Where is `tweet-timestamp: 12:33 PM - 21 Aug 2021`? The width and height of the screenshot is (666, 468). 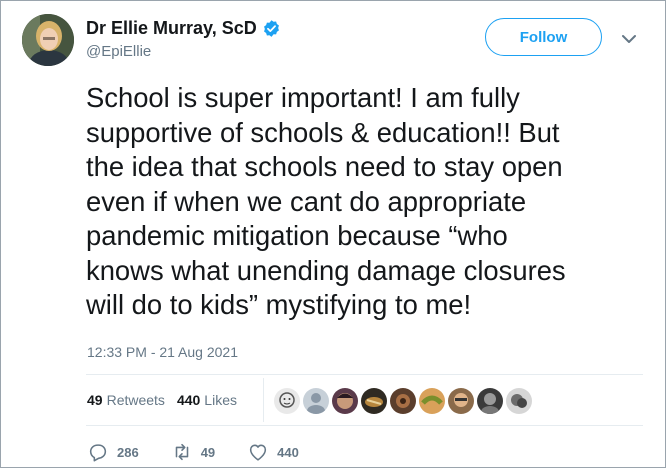 tweet-timestamp: 12:33 PM - 21 Aug 2021 is located at coordinates (162, 352).